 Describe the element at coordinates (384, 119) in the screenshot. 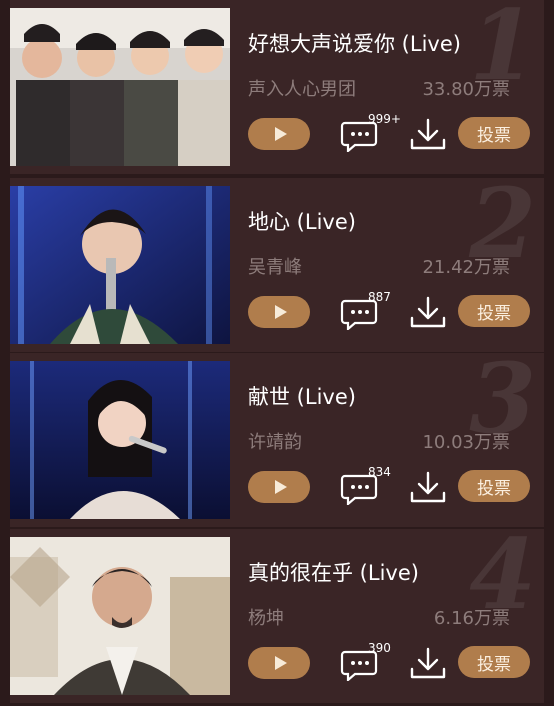

I see `comment-count: 999+` at that location.